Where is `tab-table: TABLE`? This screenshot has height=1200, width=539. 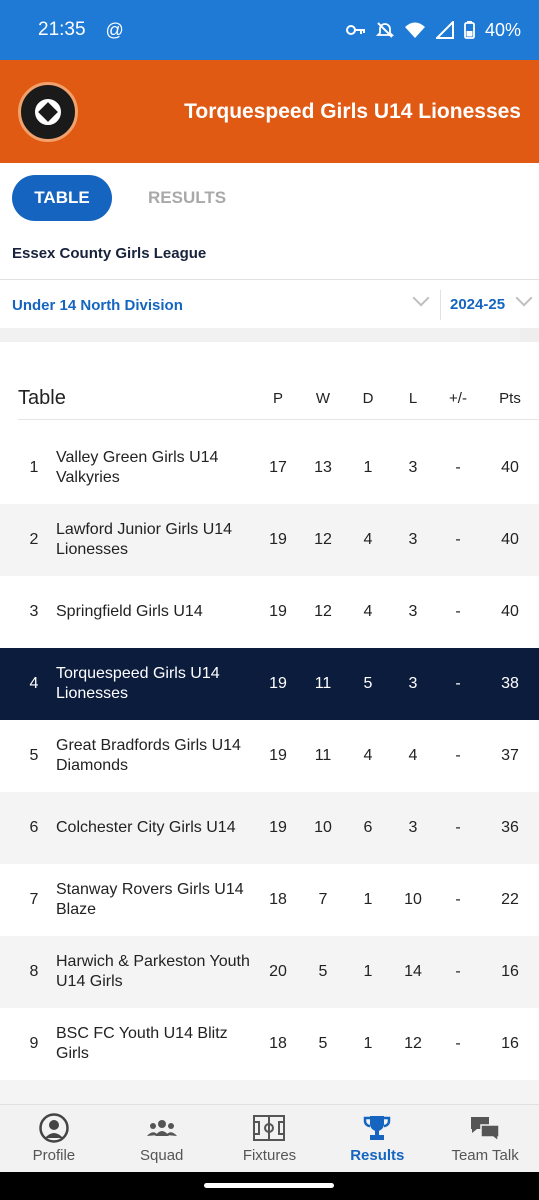
tab-table: TABLE is located at coordinates (62, 198).